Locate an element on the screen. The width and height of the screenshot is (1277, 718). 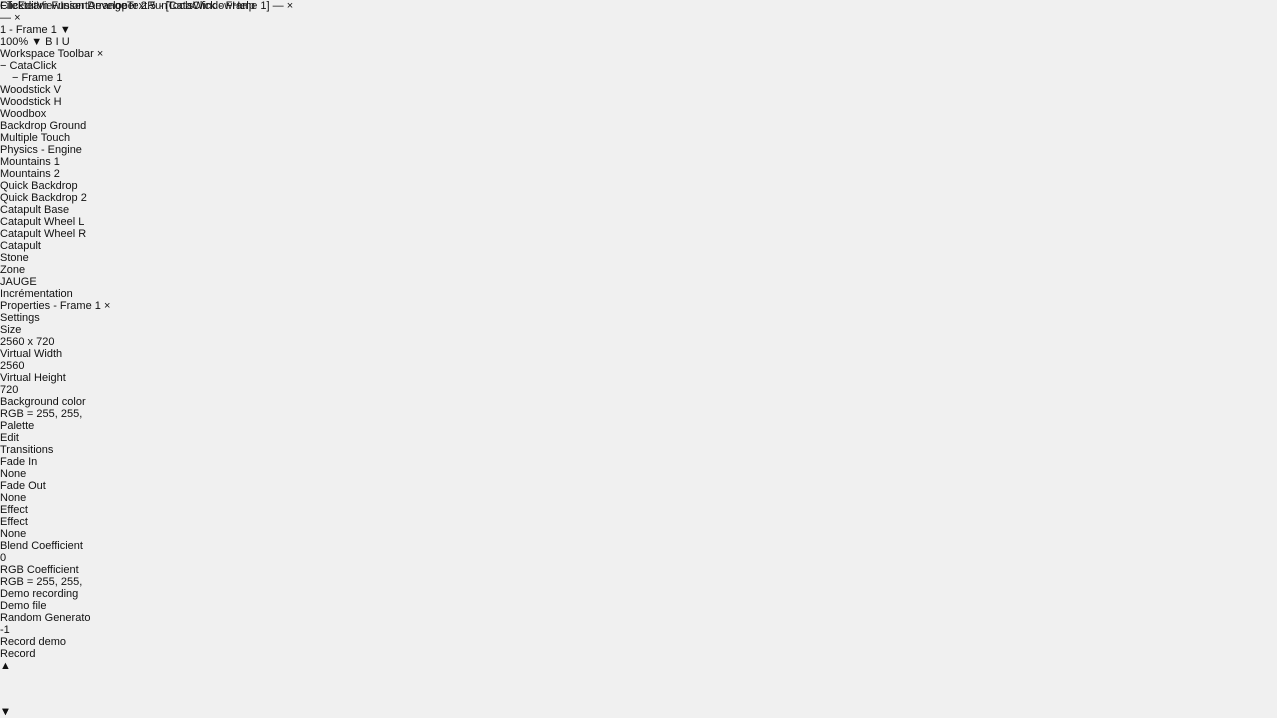
property-row-effect: Effect None is located at coordinates (638, 528).